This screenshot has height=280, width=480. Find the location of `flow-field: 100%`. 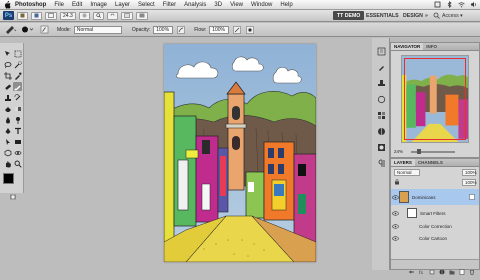

flow-field: 100% is located at coordinates (219, 29).